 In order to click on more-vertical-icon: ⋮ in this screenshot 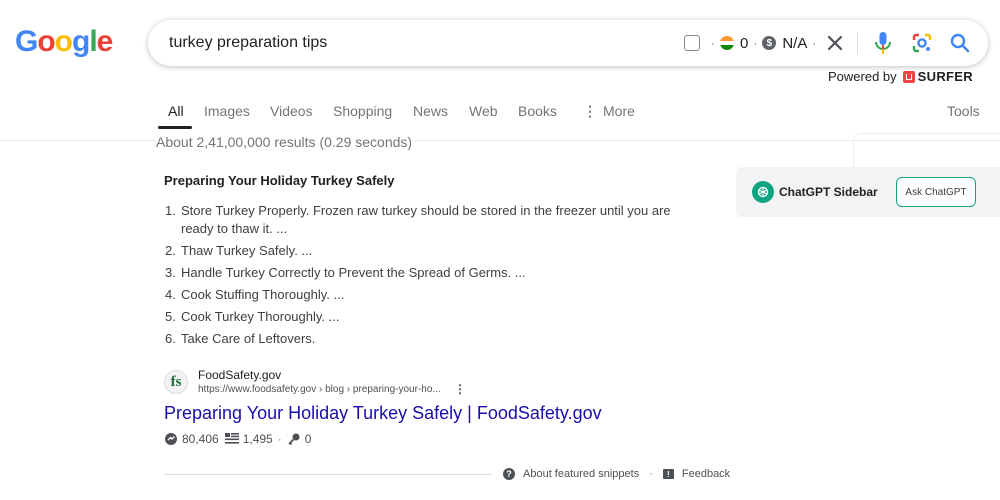, I will do `click(590, 111)`.